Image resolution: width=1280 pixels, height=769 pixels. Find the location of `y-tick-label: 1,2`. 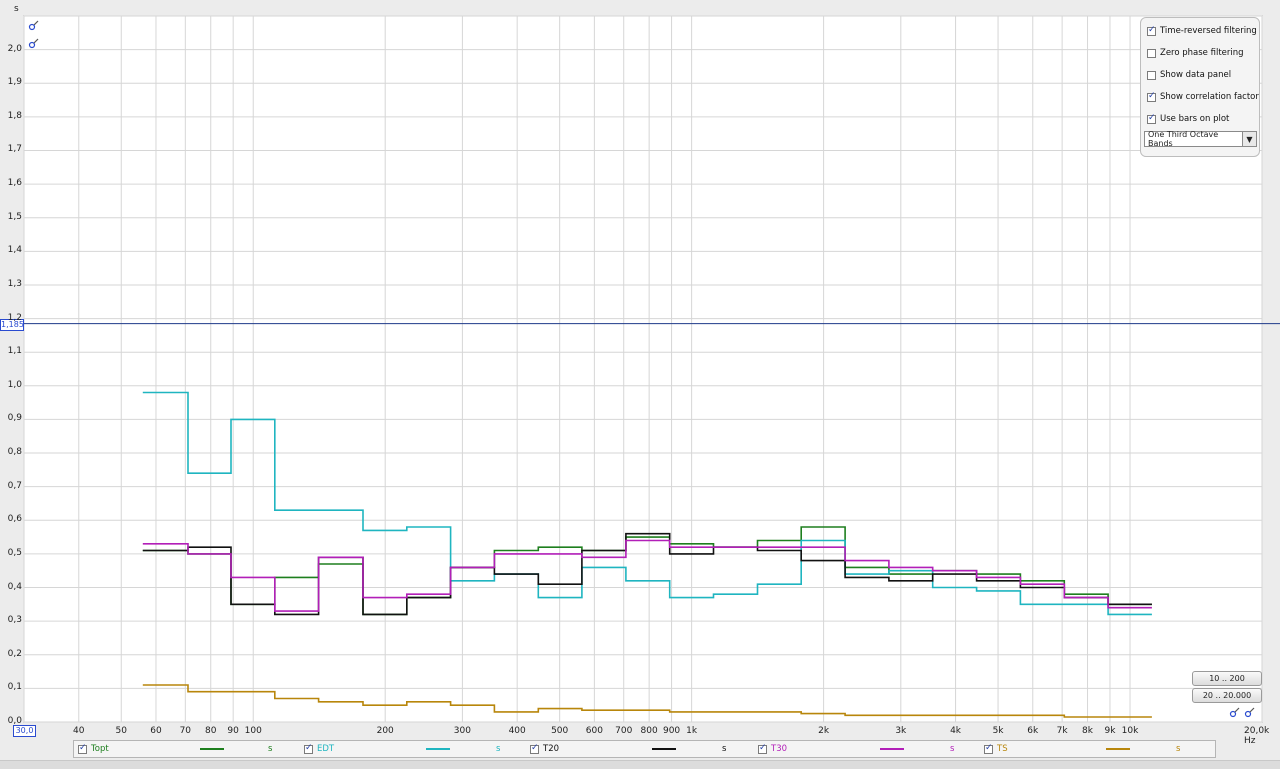

y-tick-label: 1,2 is located at coordinates (14, 317).